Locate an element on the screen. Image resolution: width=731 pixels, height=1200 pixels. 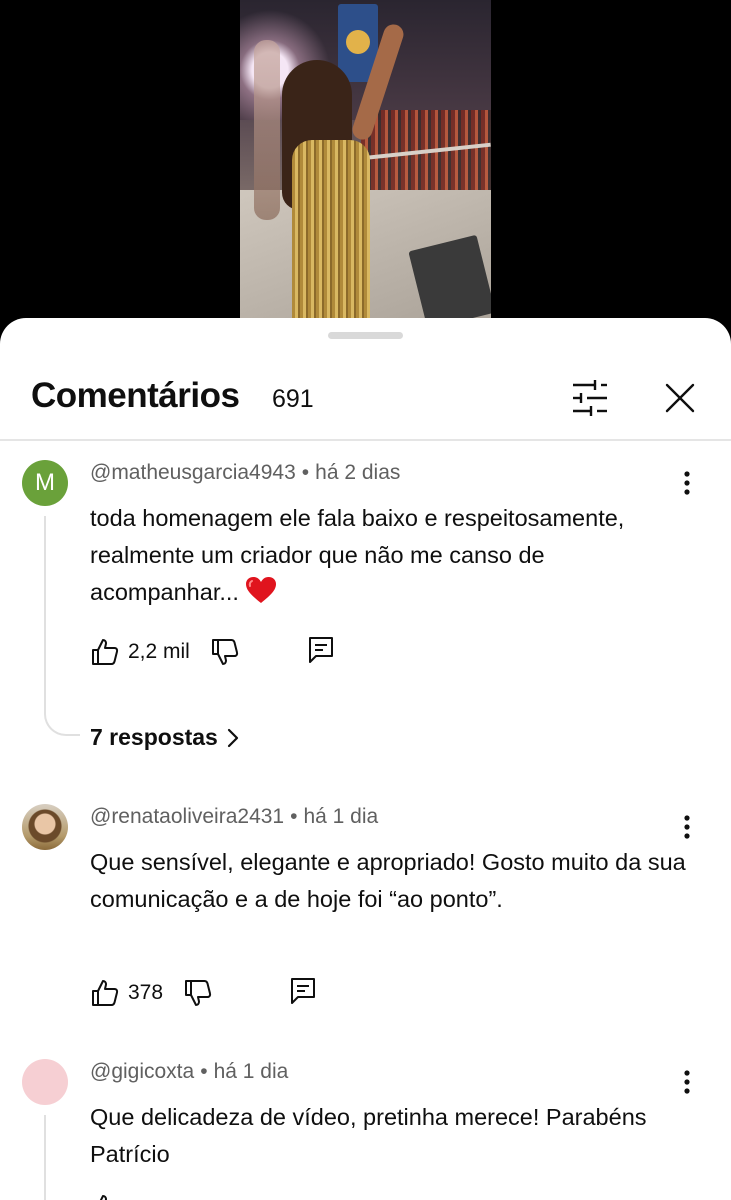
close-button is located at coordinates (680, 398).